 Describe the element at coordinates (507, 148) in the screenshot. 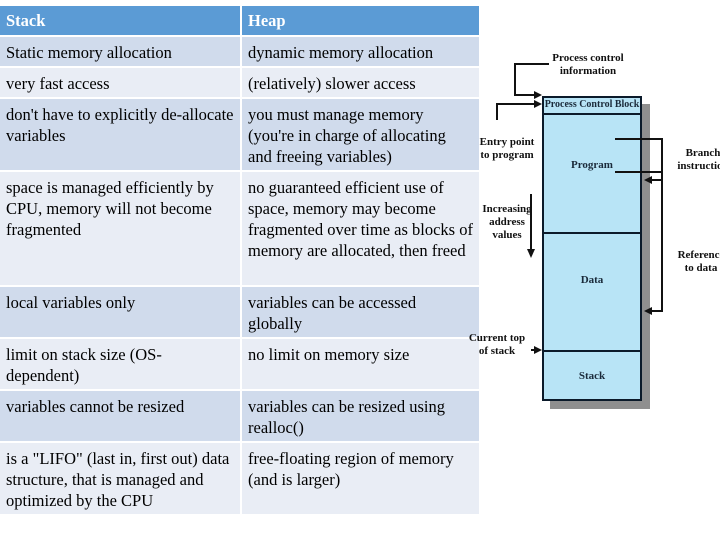

I see `label-entry-point: Entry point to program` at that location.